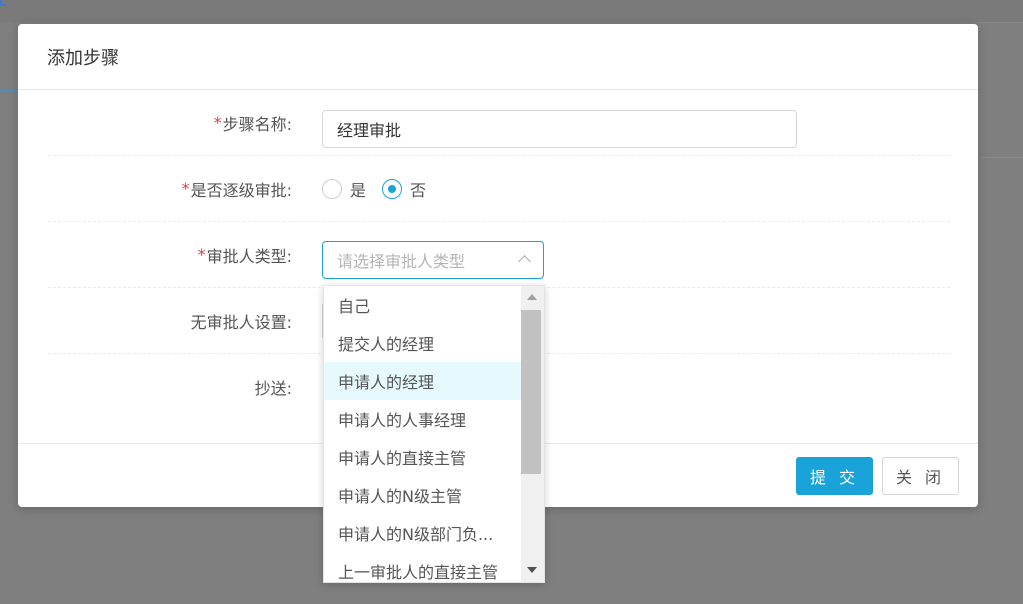 The image size is (1023, 604). Describe the element at coordinates (236, 189) in the screenshot. I see `level-approval-label: * 是否逐级审批:` at that location.